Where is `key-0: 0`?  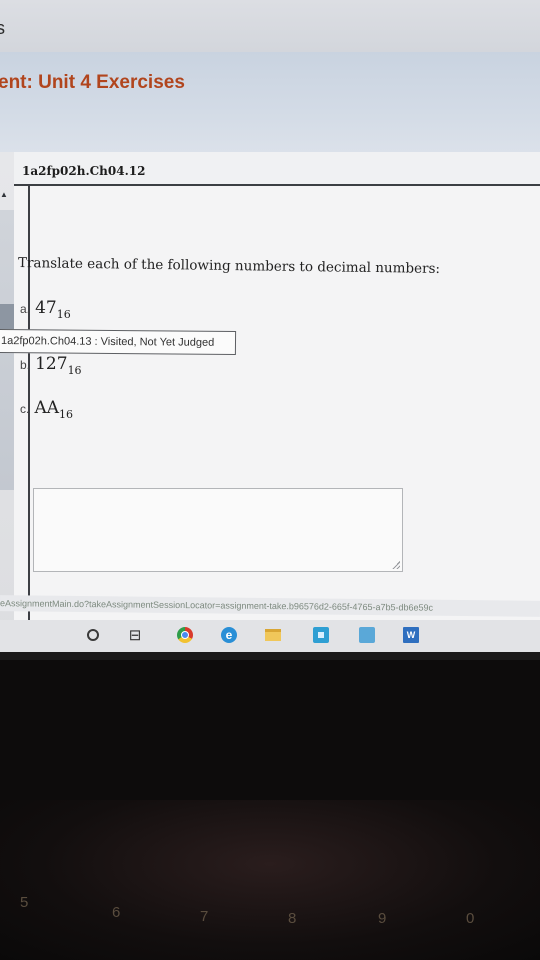 key-0: 0 is located at coordinates (470, 918).